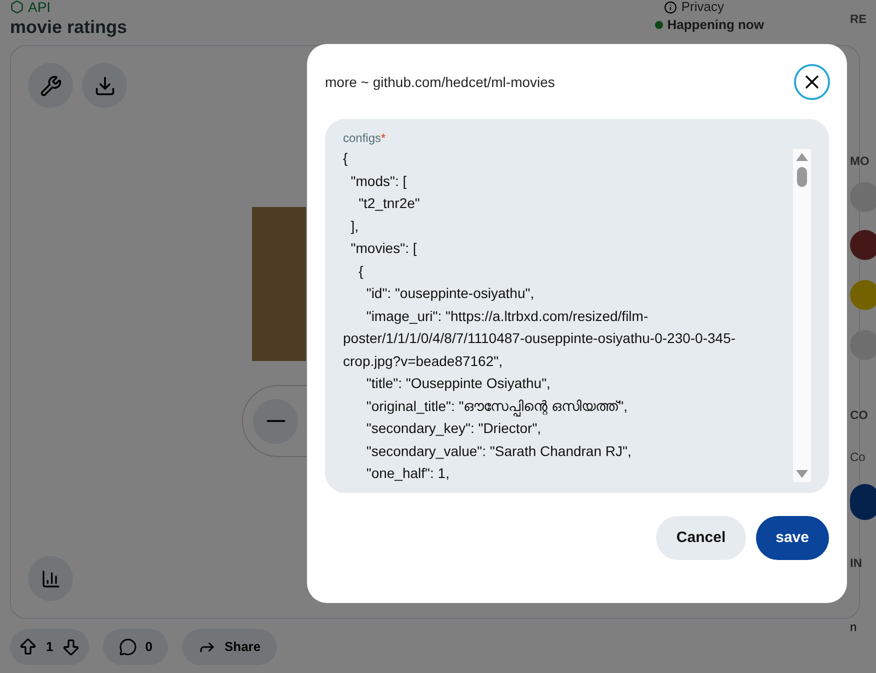 This screenshot has width=876, height=673. Describe the element at coordinates (28, 647) in the screenshot. I see `upvote-icon` at that location.